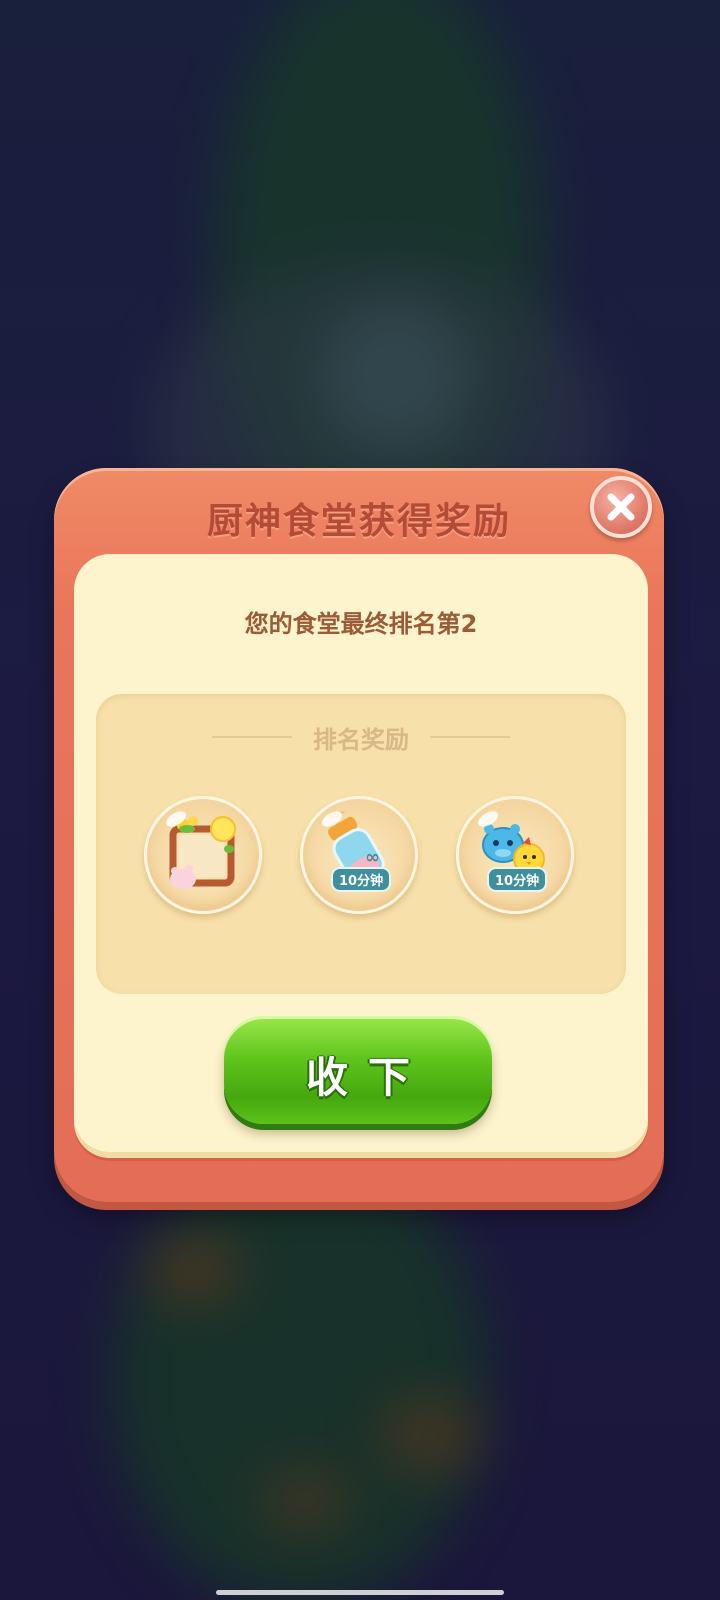 Image resolution: width=720 pixels, height=1600 pixels. Describe the element at coordinates (367, 1077) in the screenshot. I see `collect-button-label: 收下` at that location.